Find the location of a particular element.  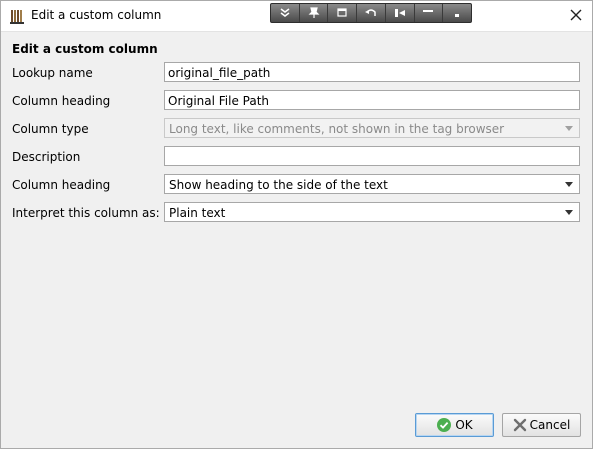

window-icon is located at coordinates (343, 13).